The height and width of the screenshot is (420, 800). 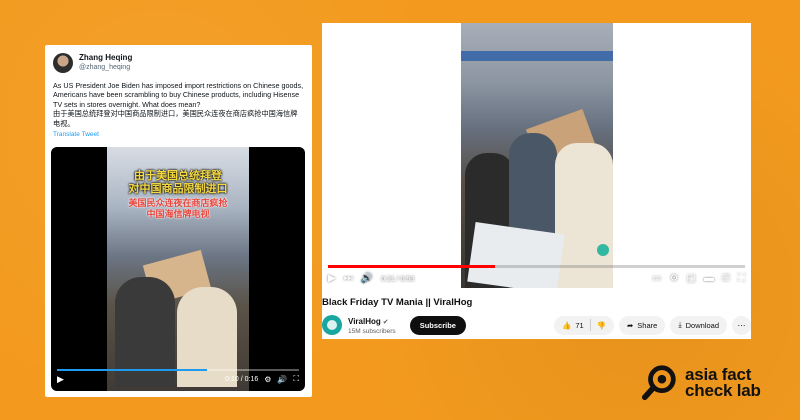 What do you see at coordinates (178, 215) in the screenshot?
I see `caption-line: 中国海信牌电视` at bounding box center [178, 215].